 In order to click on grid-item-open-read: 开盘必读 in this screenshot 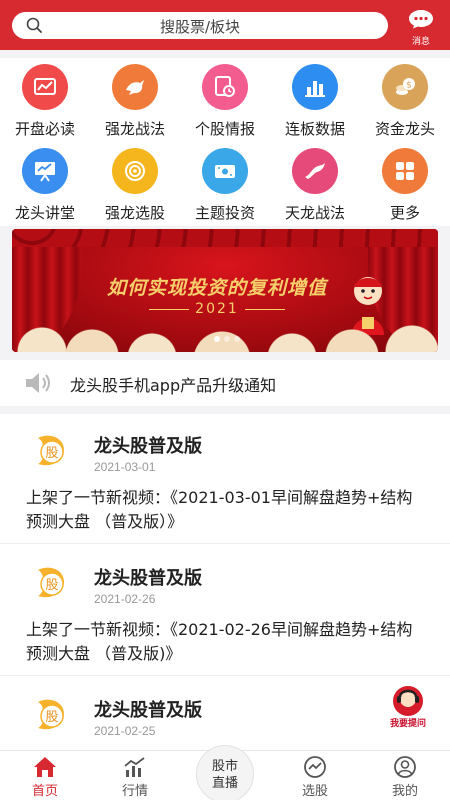, I will do `click(45, 98)`.